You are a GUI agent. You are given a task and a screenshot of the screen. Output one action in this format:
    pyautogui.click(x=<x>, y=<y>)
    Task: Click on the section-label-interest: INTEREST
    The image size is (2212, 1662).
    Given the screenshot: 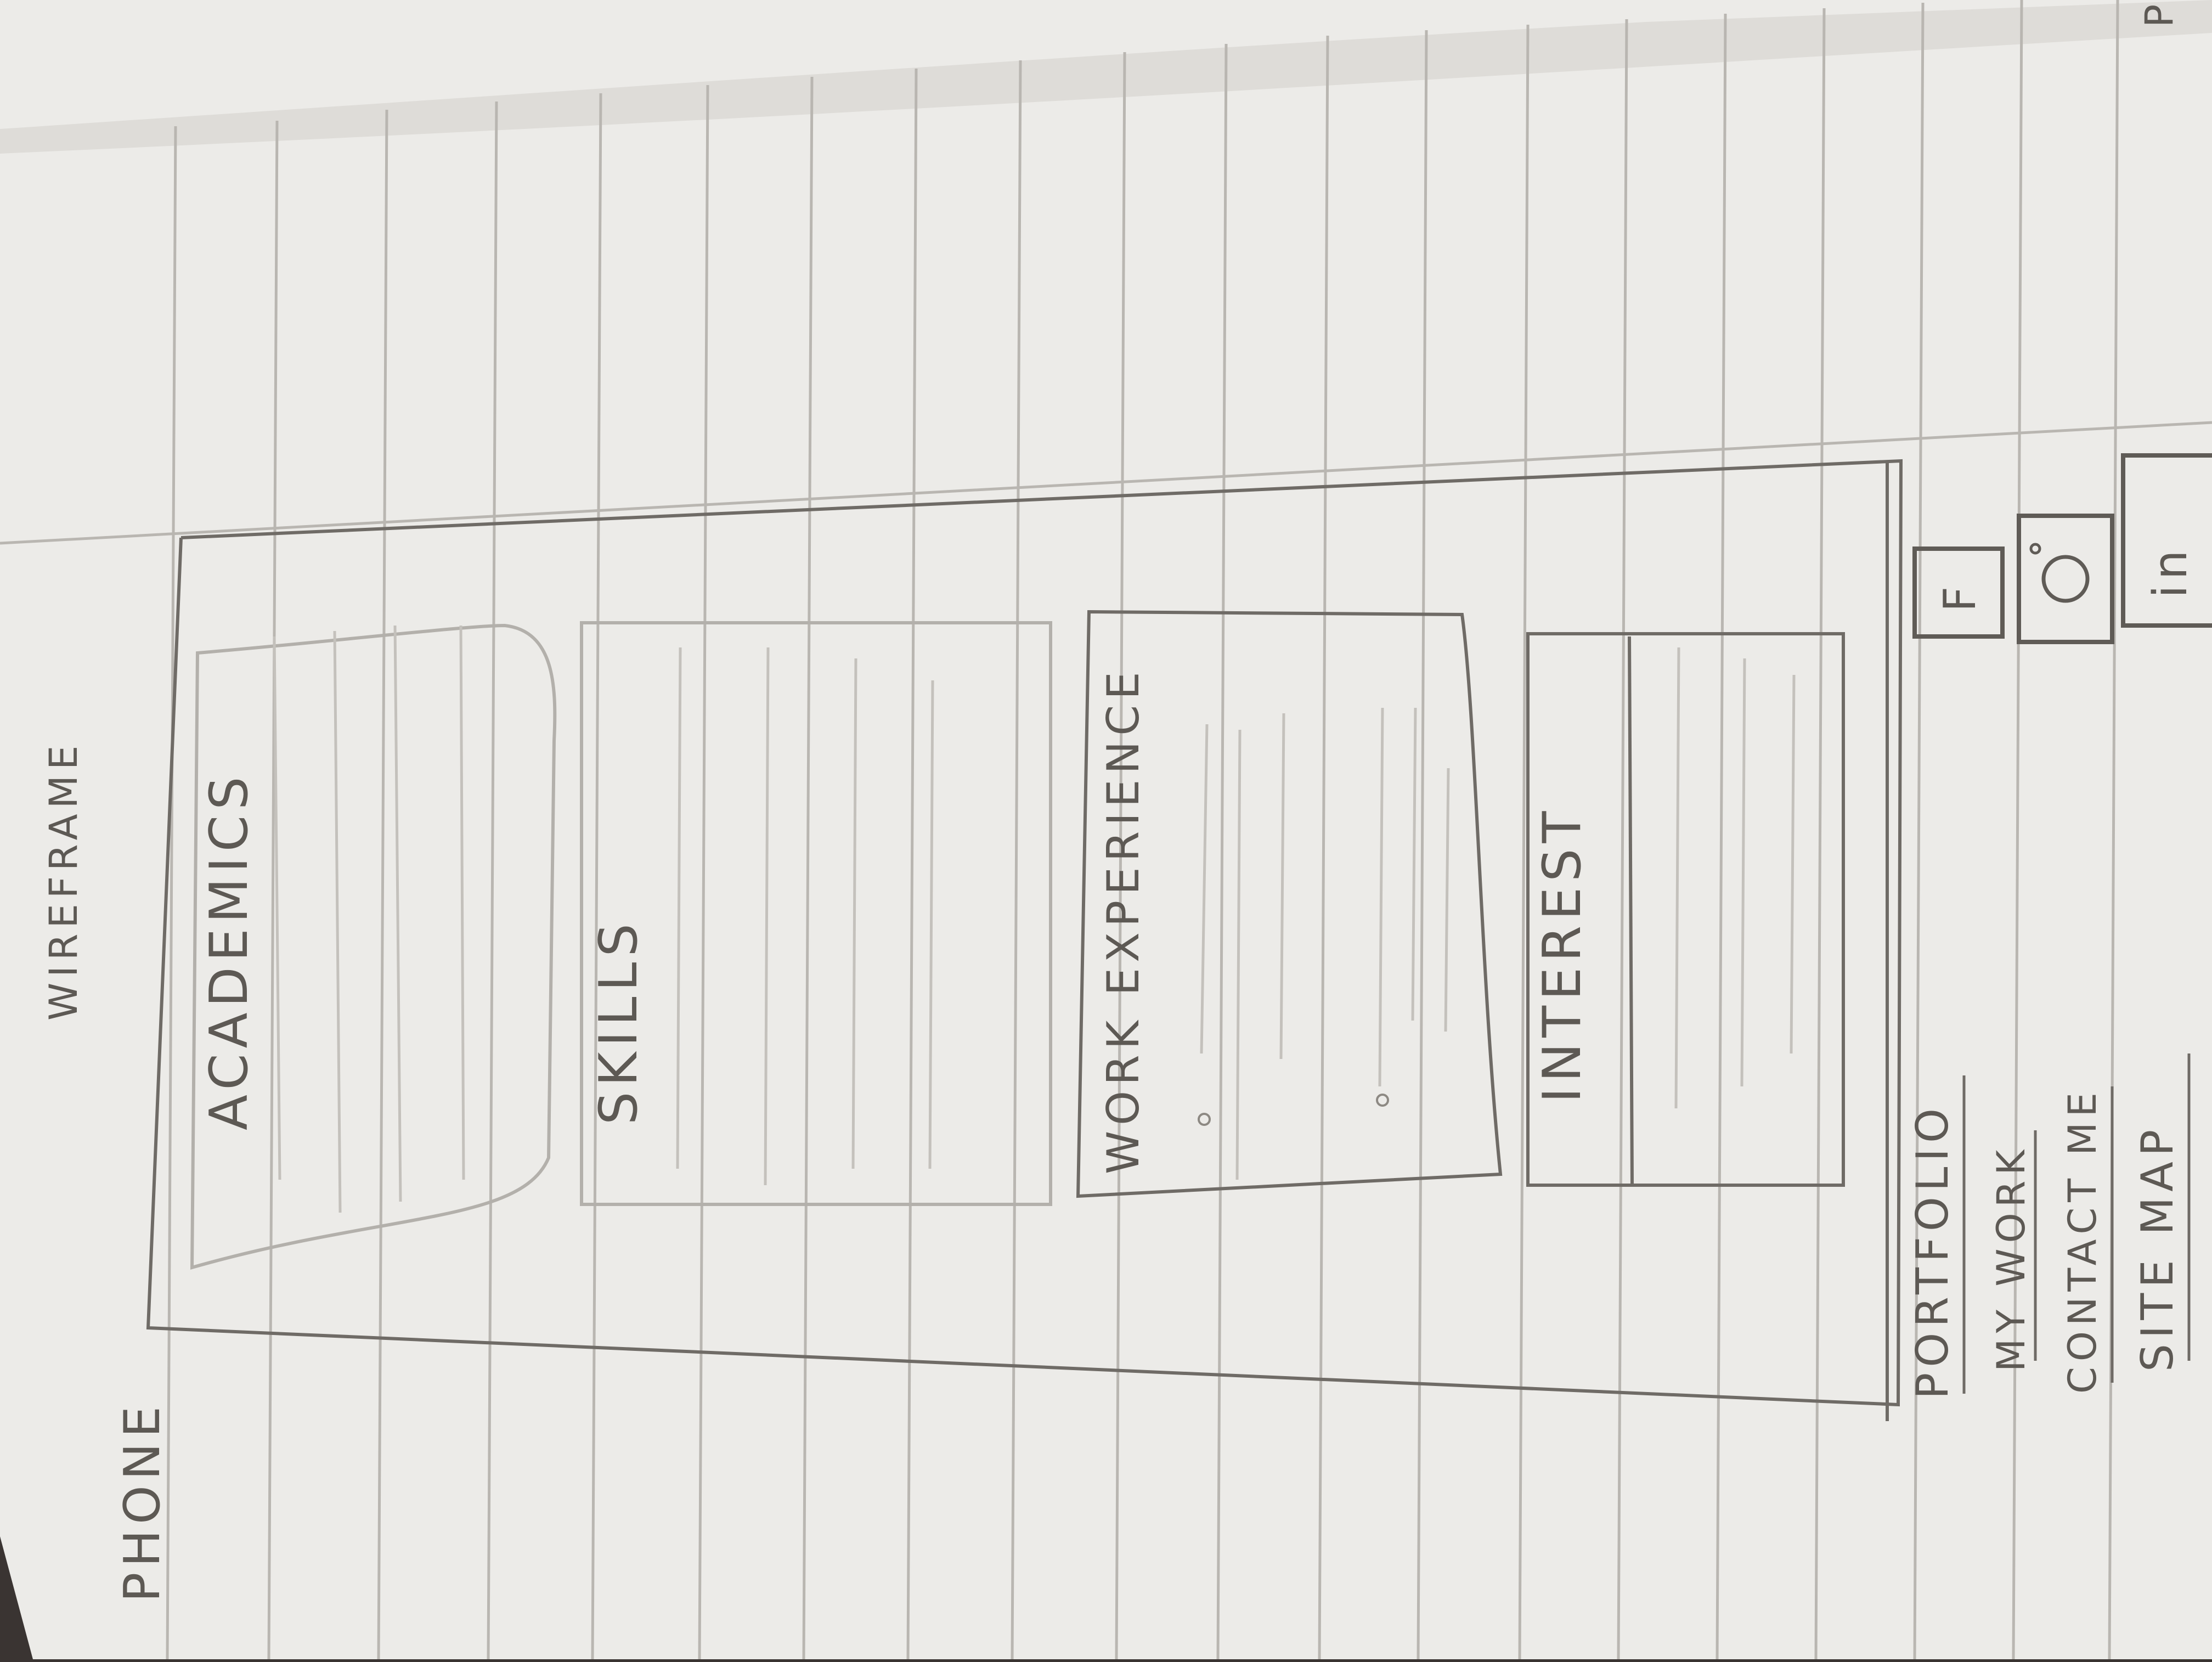 What is the action you would take?
    pyautogui.click(x=1562, y=954)
    